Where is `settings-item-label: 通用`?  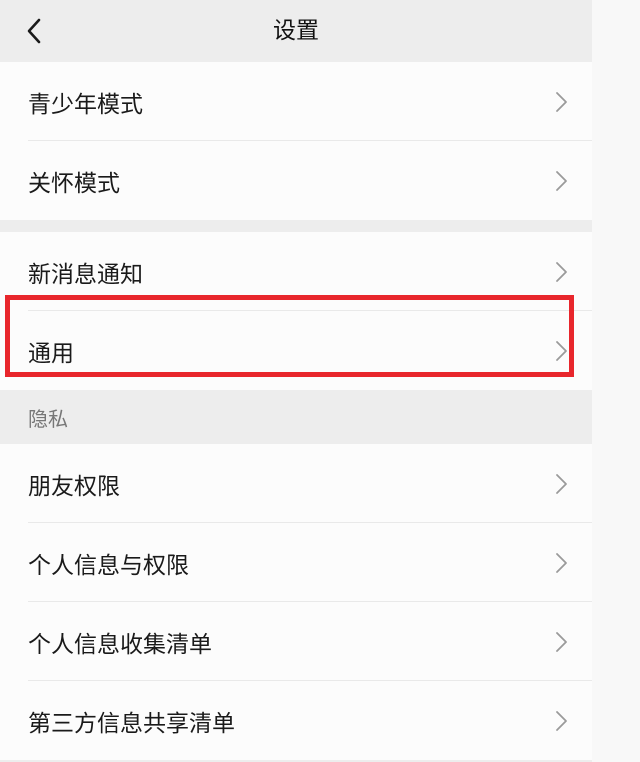 settings-item-label: 通用 is located at coordinates (51, 353).